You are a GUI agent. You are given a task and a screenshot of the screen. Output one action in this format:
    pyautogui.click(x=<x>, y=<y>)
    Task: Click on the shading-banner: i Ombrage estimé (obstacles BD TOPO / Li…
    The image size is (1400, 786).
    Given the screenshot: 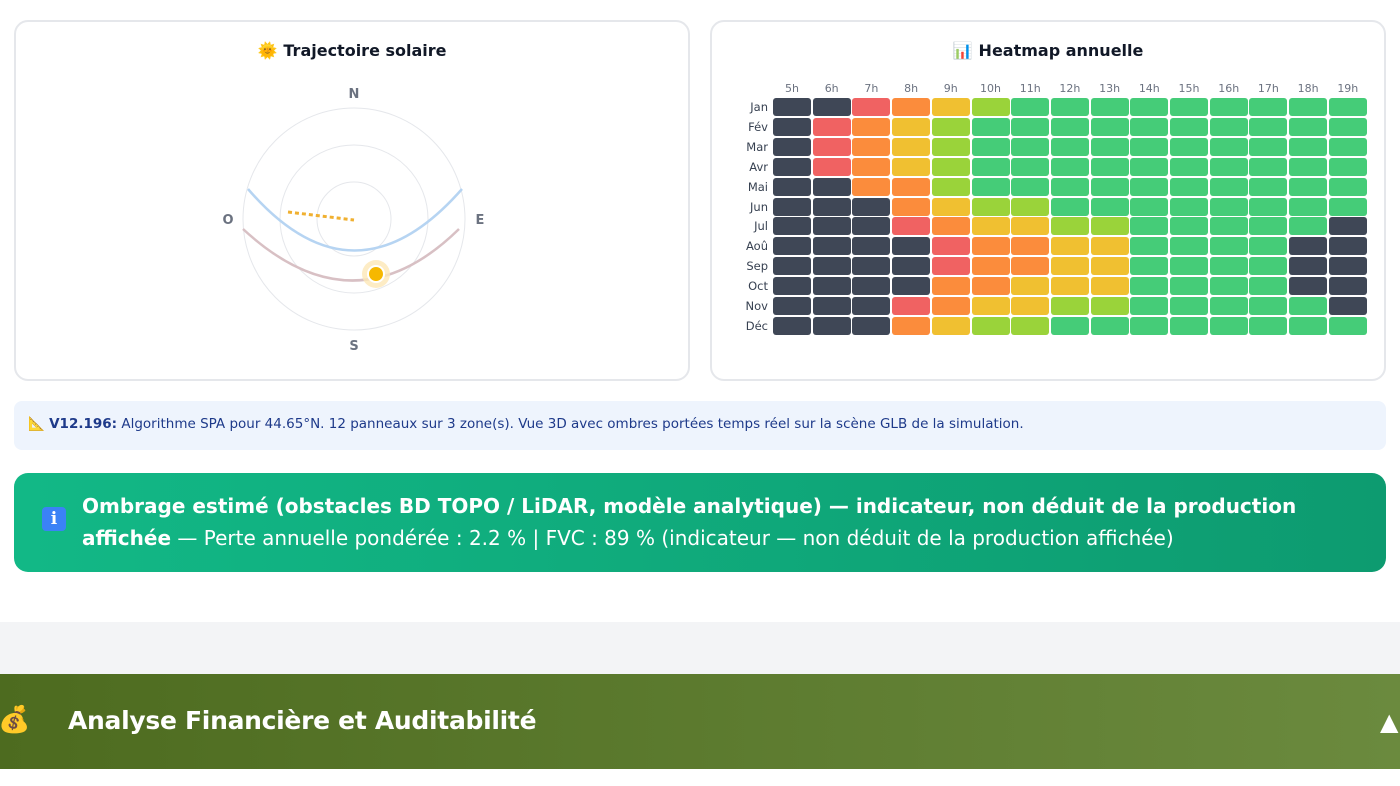 What is the action you would take?
    pyautogui.click(x=700, y=522)
    